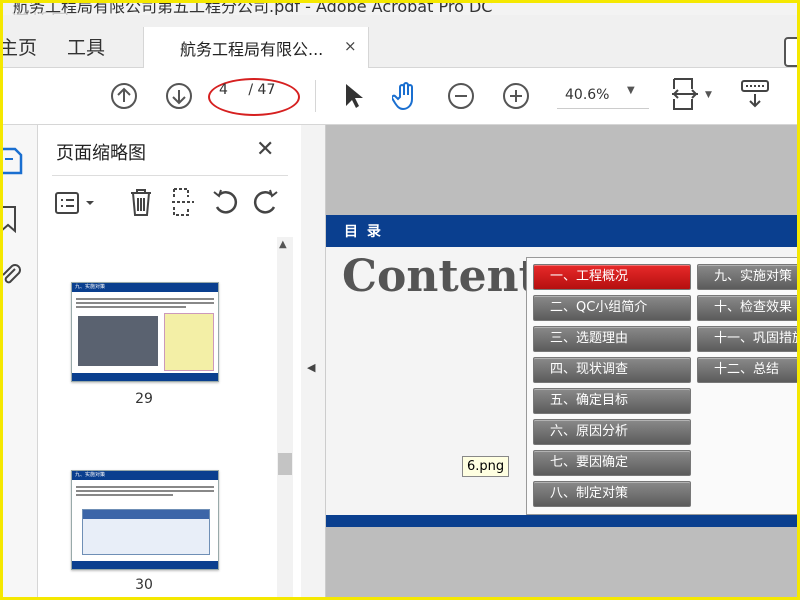 The image size is (800, 600). What do you see at coordinates (561, 231) in the screenshot?
I see `slide-header-bar: 目 录` at bounding box center [561, 231].